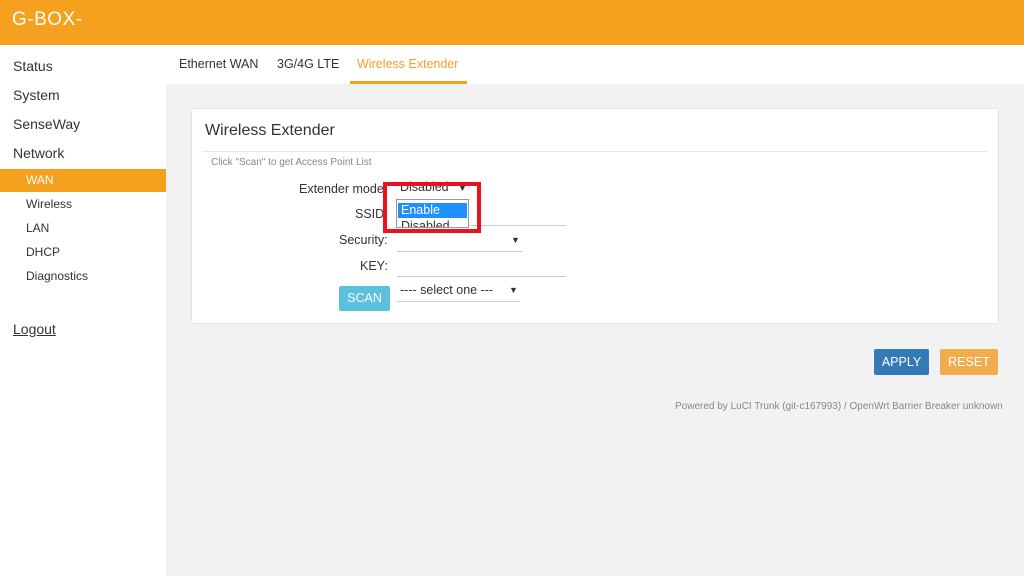  Describe the element at coordinates (969, 362) in the screenshot. I see `reset-button: RESET` at that location.